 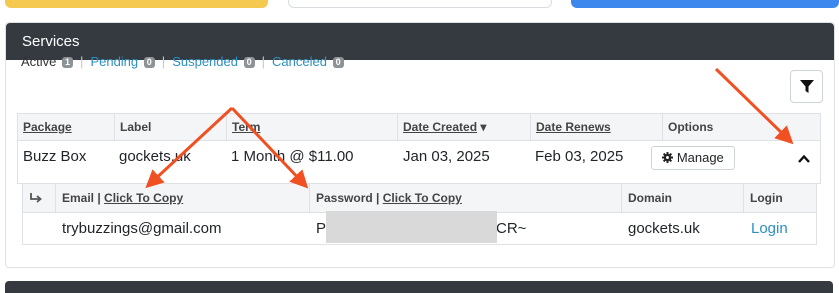 What do you see at coordinates (122, 62) in the screenshot?
I see `filter-pending: Pending 0` at bounding box center [122, 62].